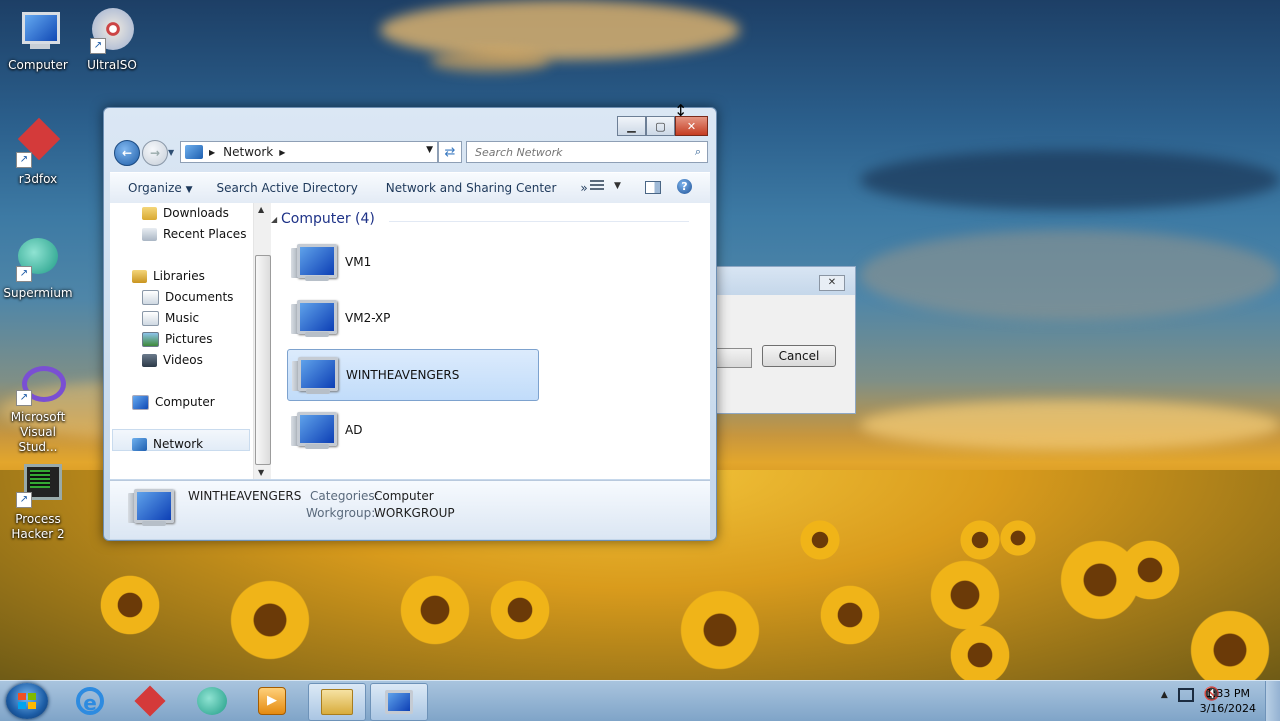 This screenshot has width=1280, height=721. I want to click on preview-pane-icon, so click(653, 187).